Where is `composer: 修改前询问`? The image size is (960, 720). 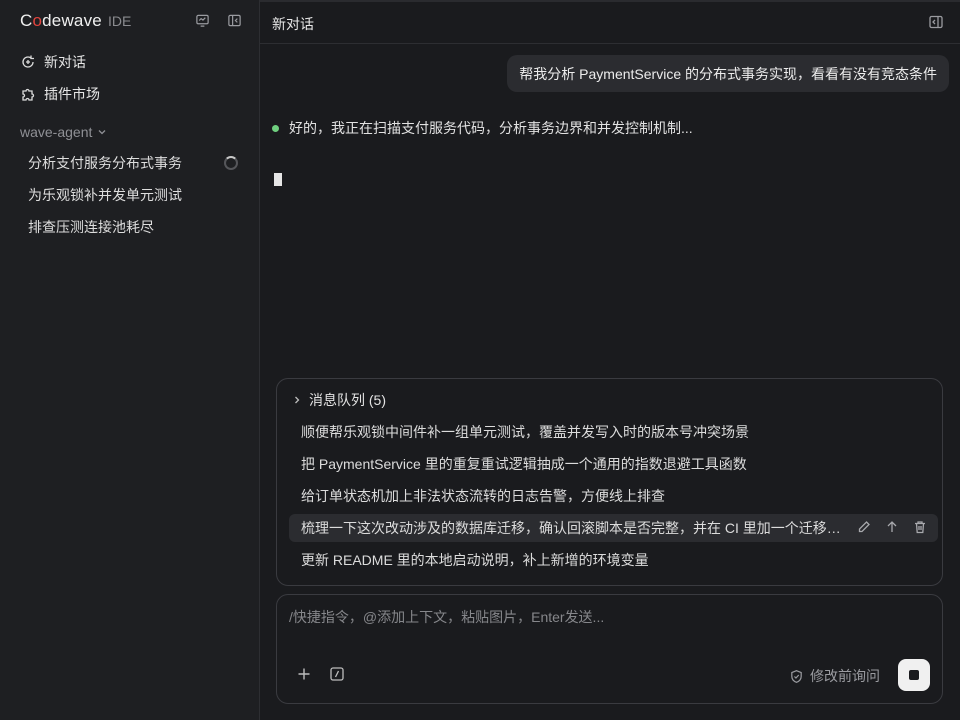 composer: 修改前询问 is located at coordinates (609, 649).